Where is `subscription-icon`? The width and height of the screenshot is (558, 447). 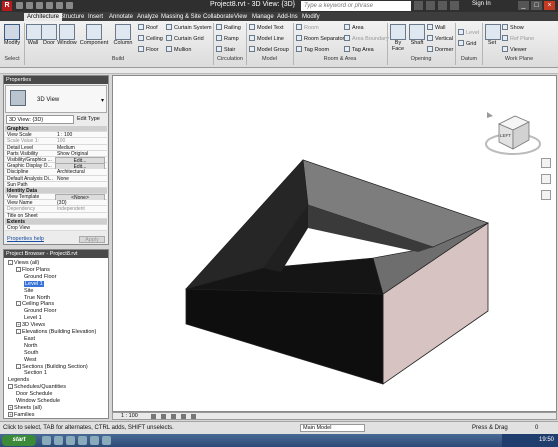
subscription-icon is located at coordinates (430, 5).